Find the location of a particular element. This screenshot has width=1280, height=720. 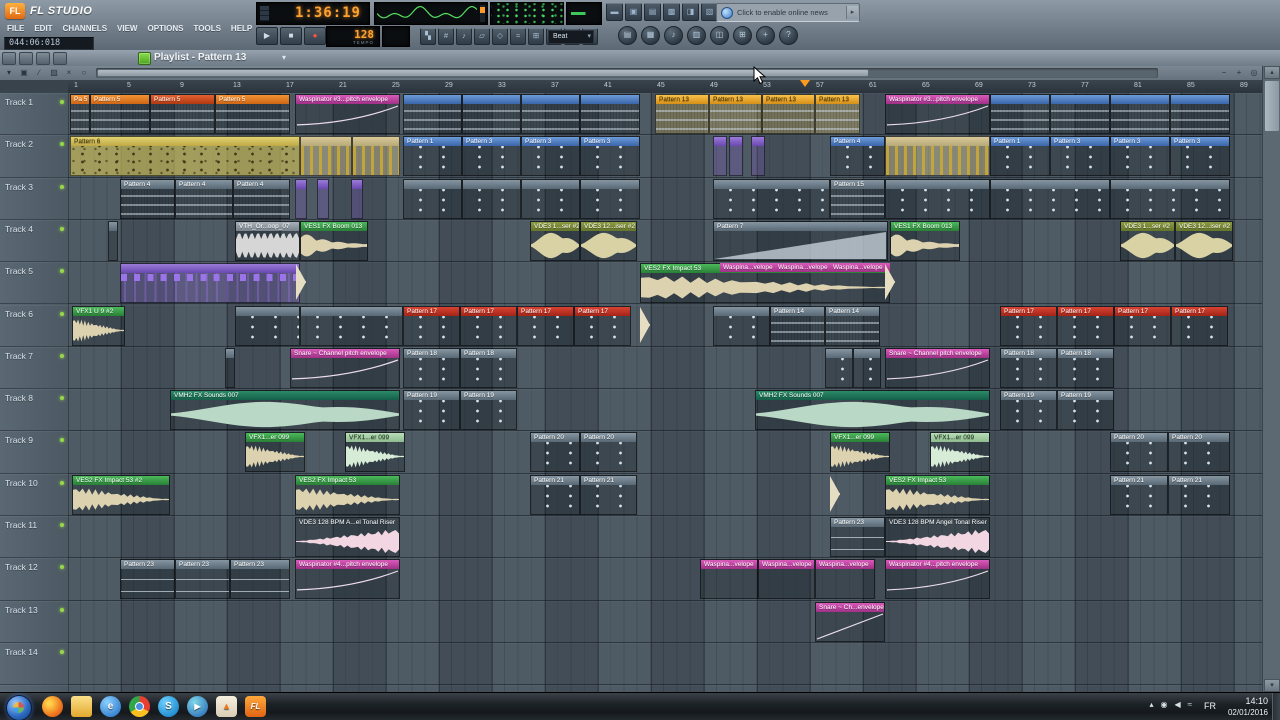

pattern-clip: Waspina...velope is located at coordinates (802, 283).